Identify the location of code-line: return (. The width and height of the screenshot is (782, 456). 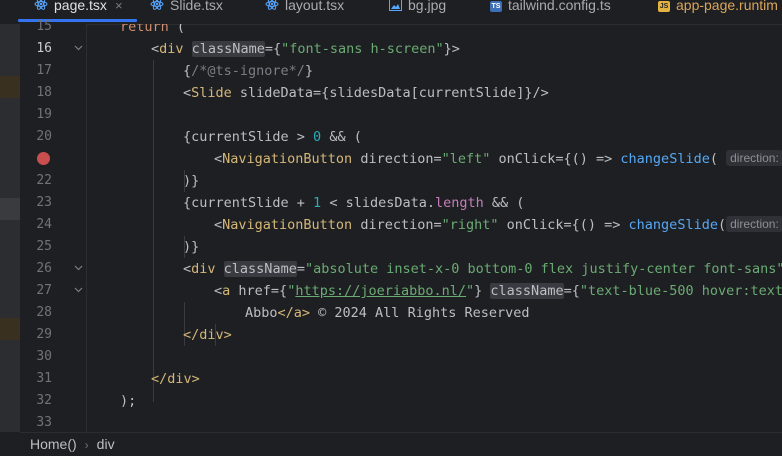
(153, 29).